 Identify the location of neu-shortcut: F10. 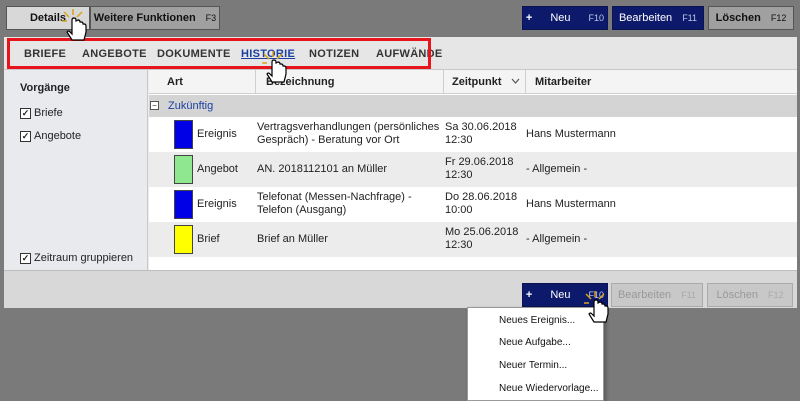
(596, 18).